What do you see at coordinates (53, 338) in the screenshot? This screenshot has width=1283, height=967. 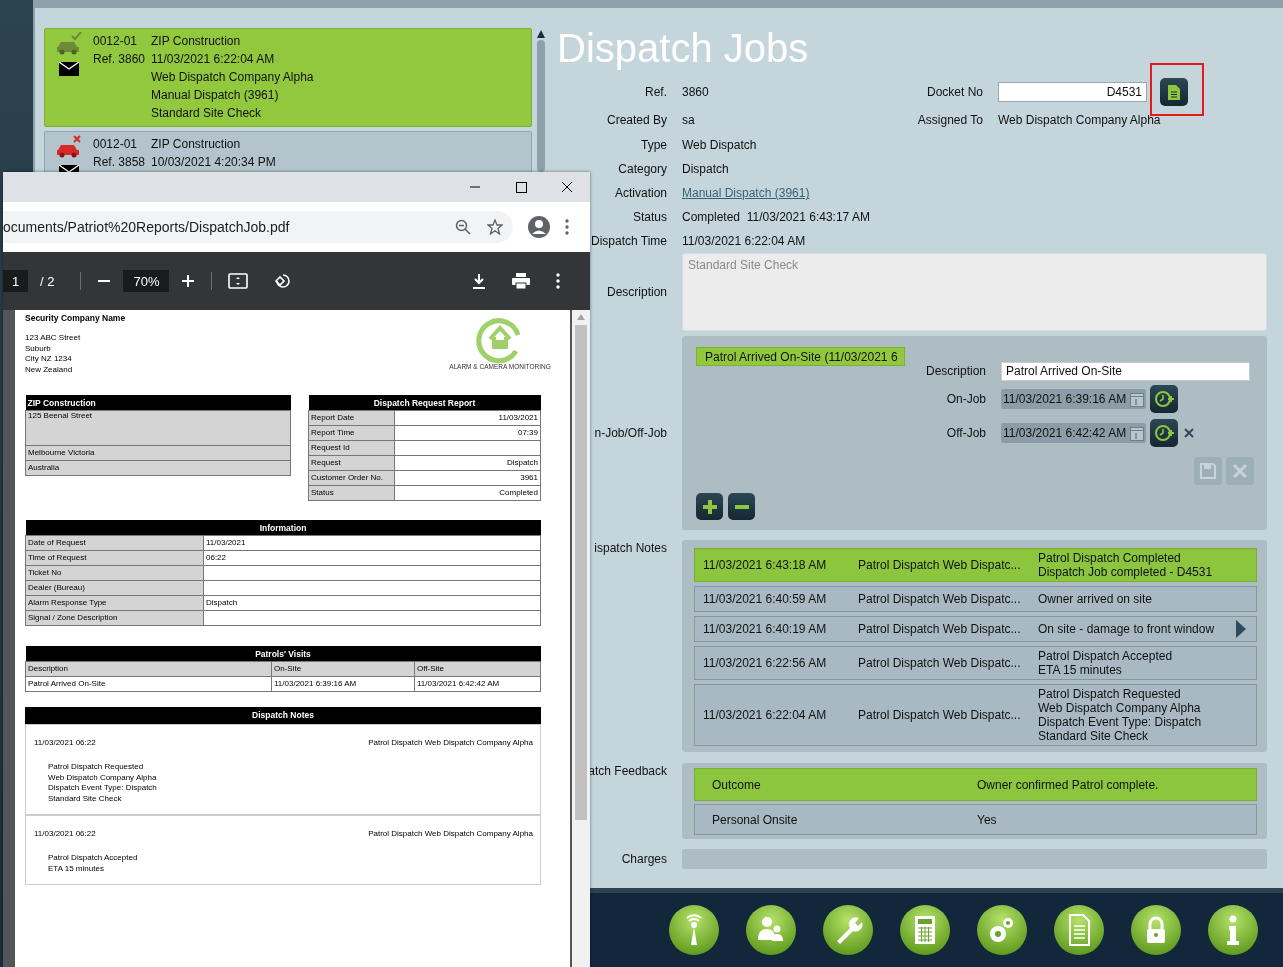 I see `address-line: 123 ABC Street` at bounding box center [53, 338].